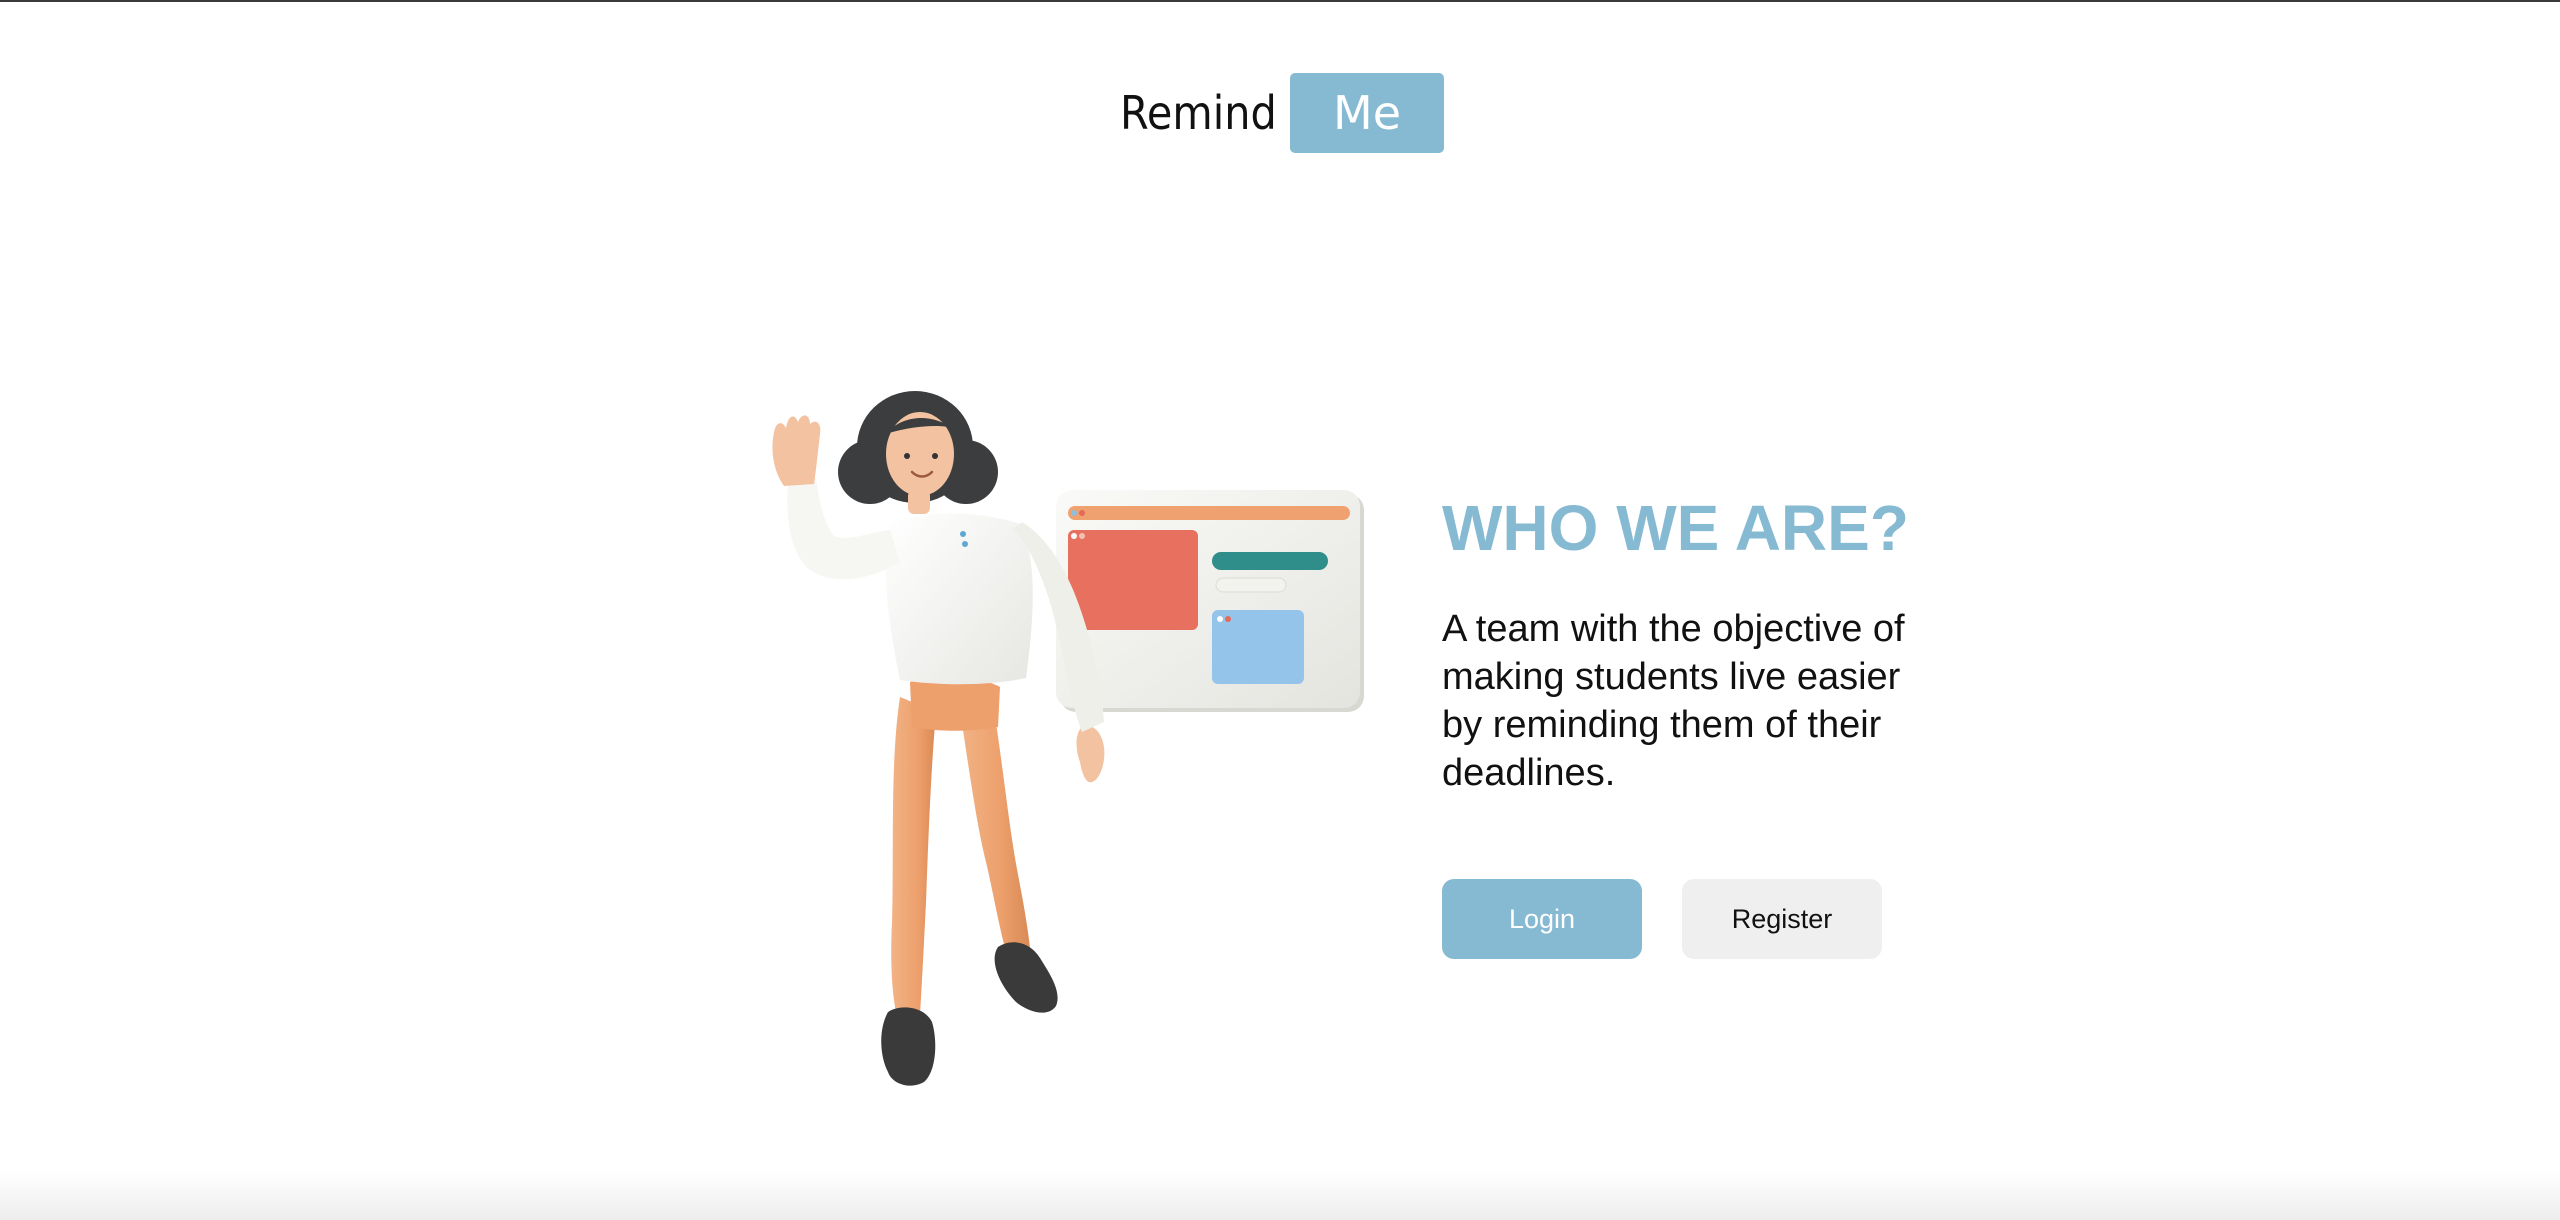 The image size is (2560, 1220). Describe the element at coordinates (1280, 1195) in the screenshot. I see `bottom-shadow` at that location.